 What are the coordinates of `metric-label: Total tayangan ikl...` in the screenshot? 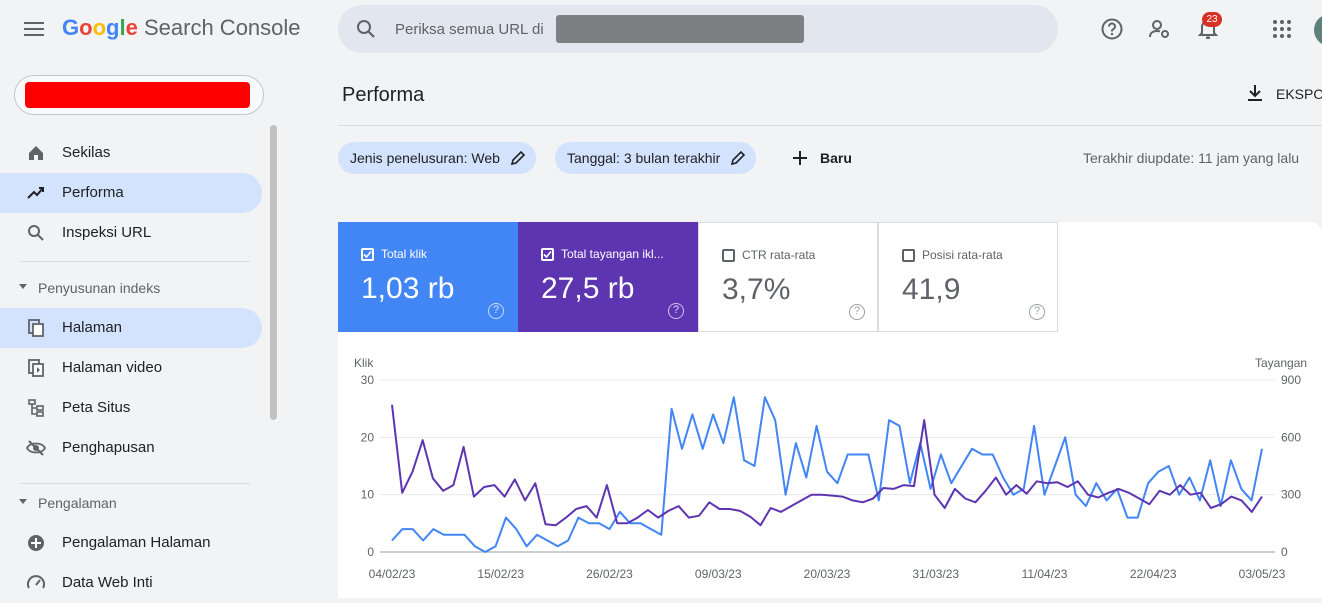 It's located at (612, 254).